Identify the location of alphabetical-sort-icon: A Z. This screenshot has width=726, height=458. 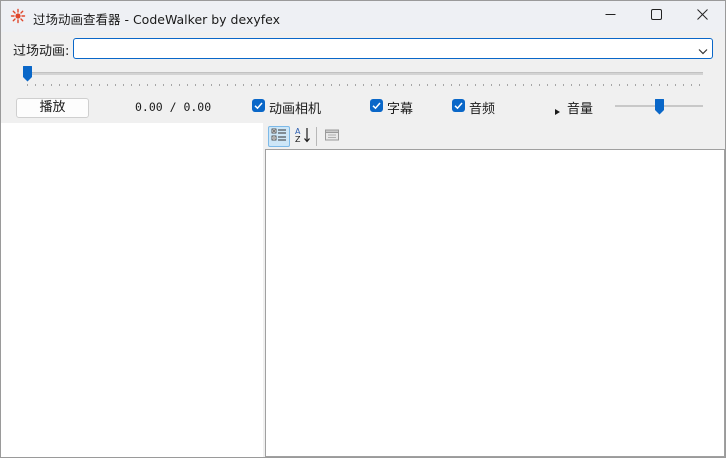
(303, 137).